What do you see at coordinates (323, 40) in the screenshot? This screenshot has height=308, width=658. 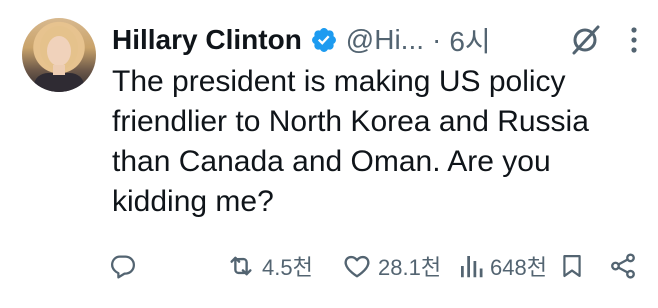 I see `verified-badge-icon` at bounding box center [323, 40].